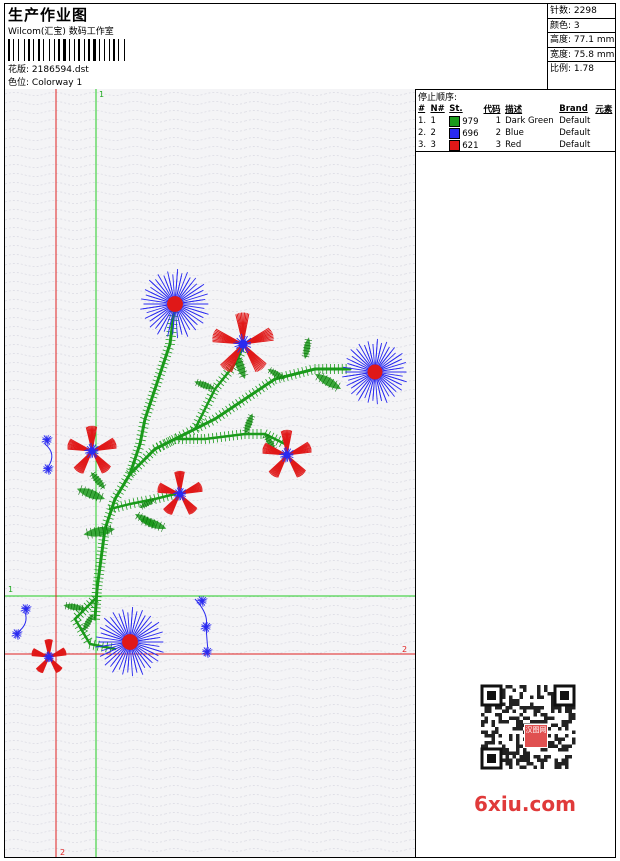  I want to click on guide-label-green-v: 1, so click(101, 94).